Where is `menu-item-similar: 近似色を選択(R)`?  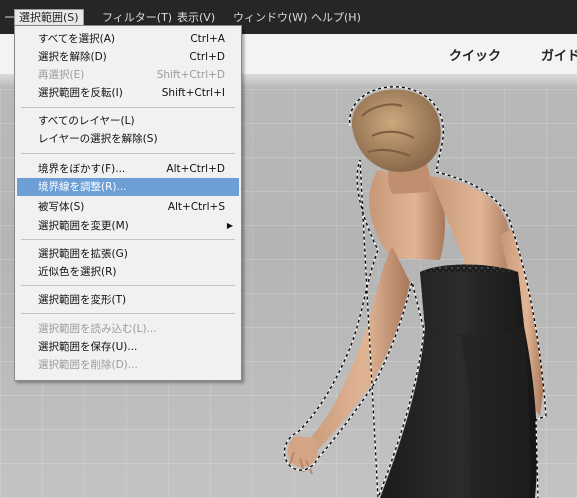 menu-item-similar: 近似色を選択(R) is located at coordinates (128, 272).